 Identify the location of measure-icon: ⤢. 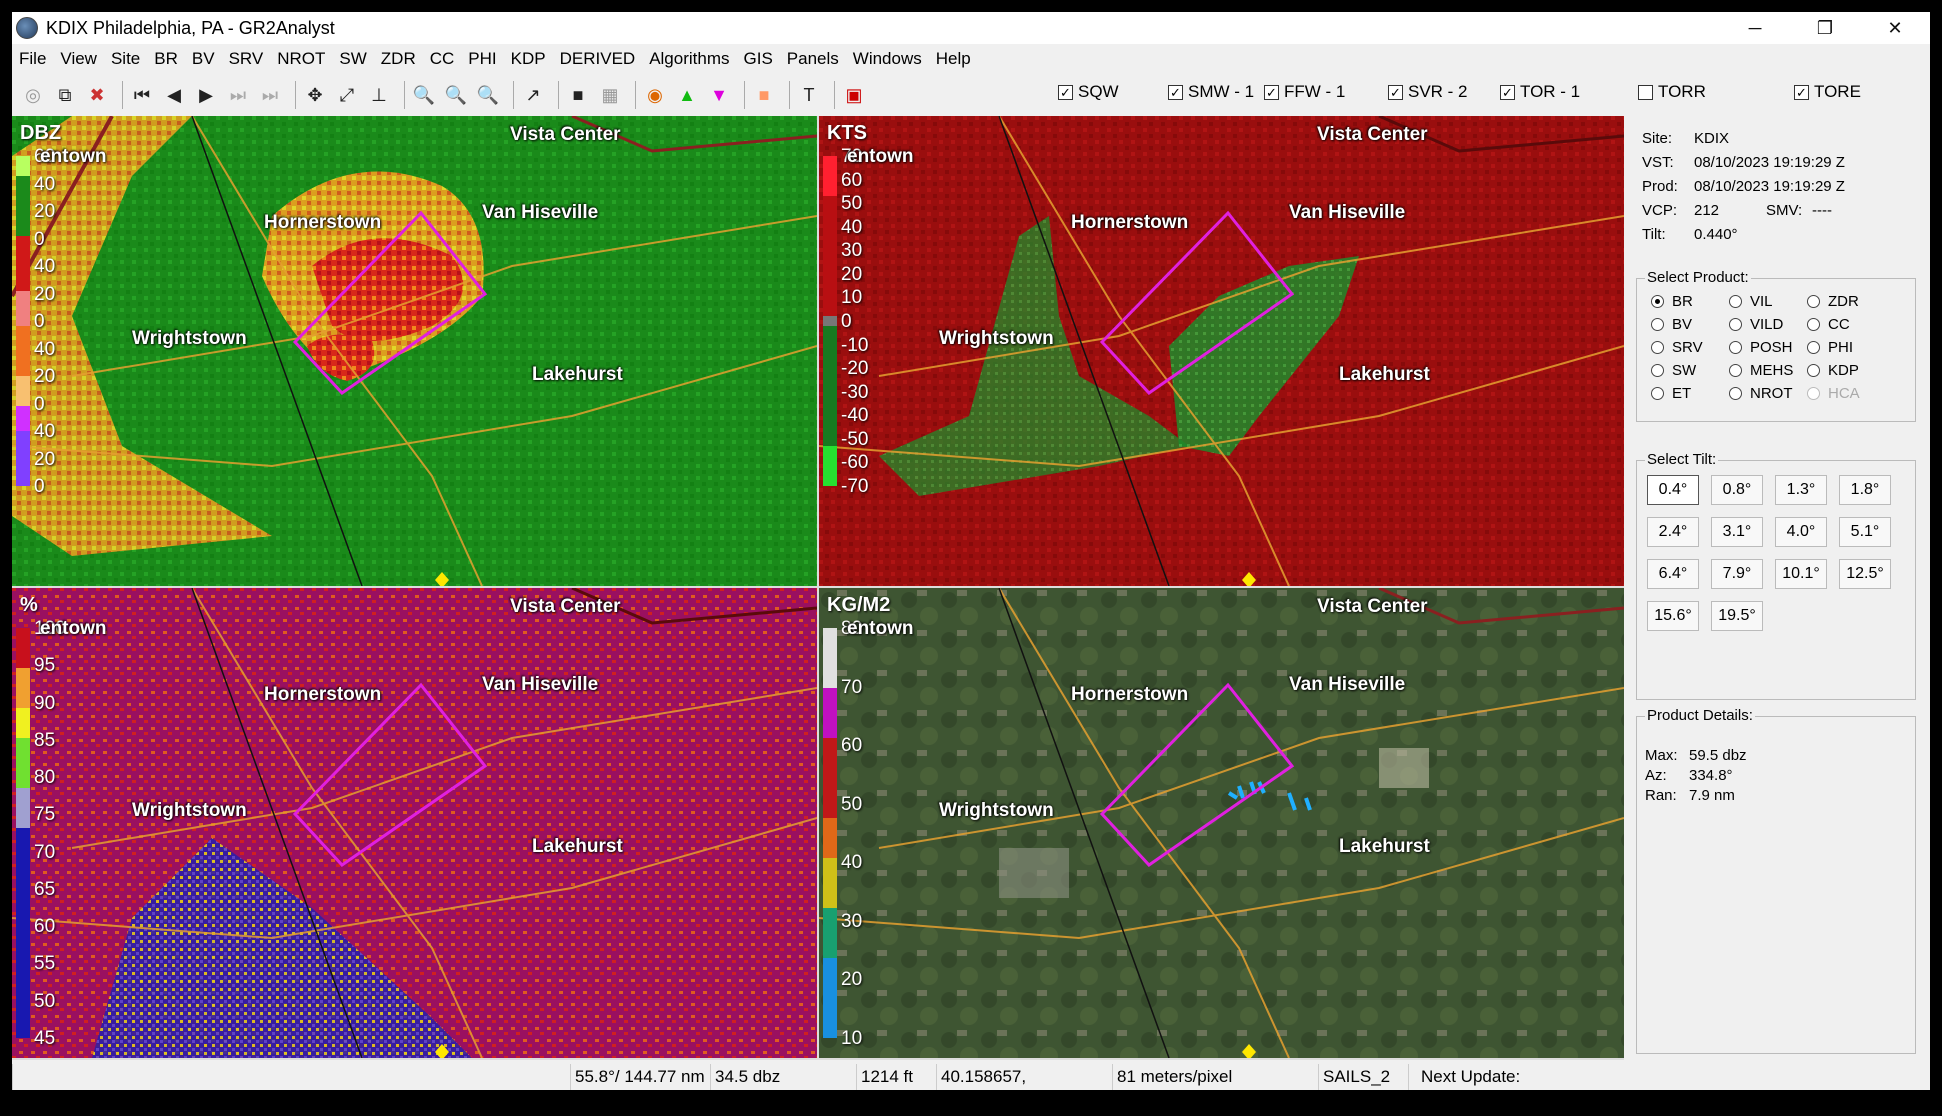
(347, 95).